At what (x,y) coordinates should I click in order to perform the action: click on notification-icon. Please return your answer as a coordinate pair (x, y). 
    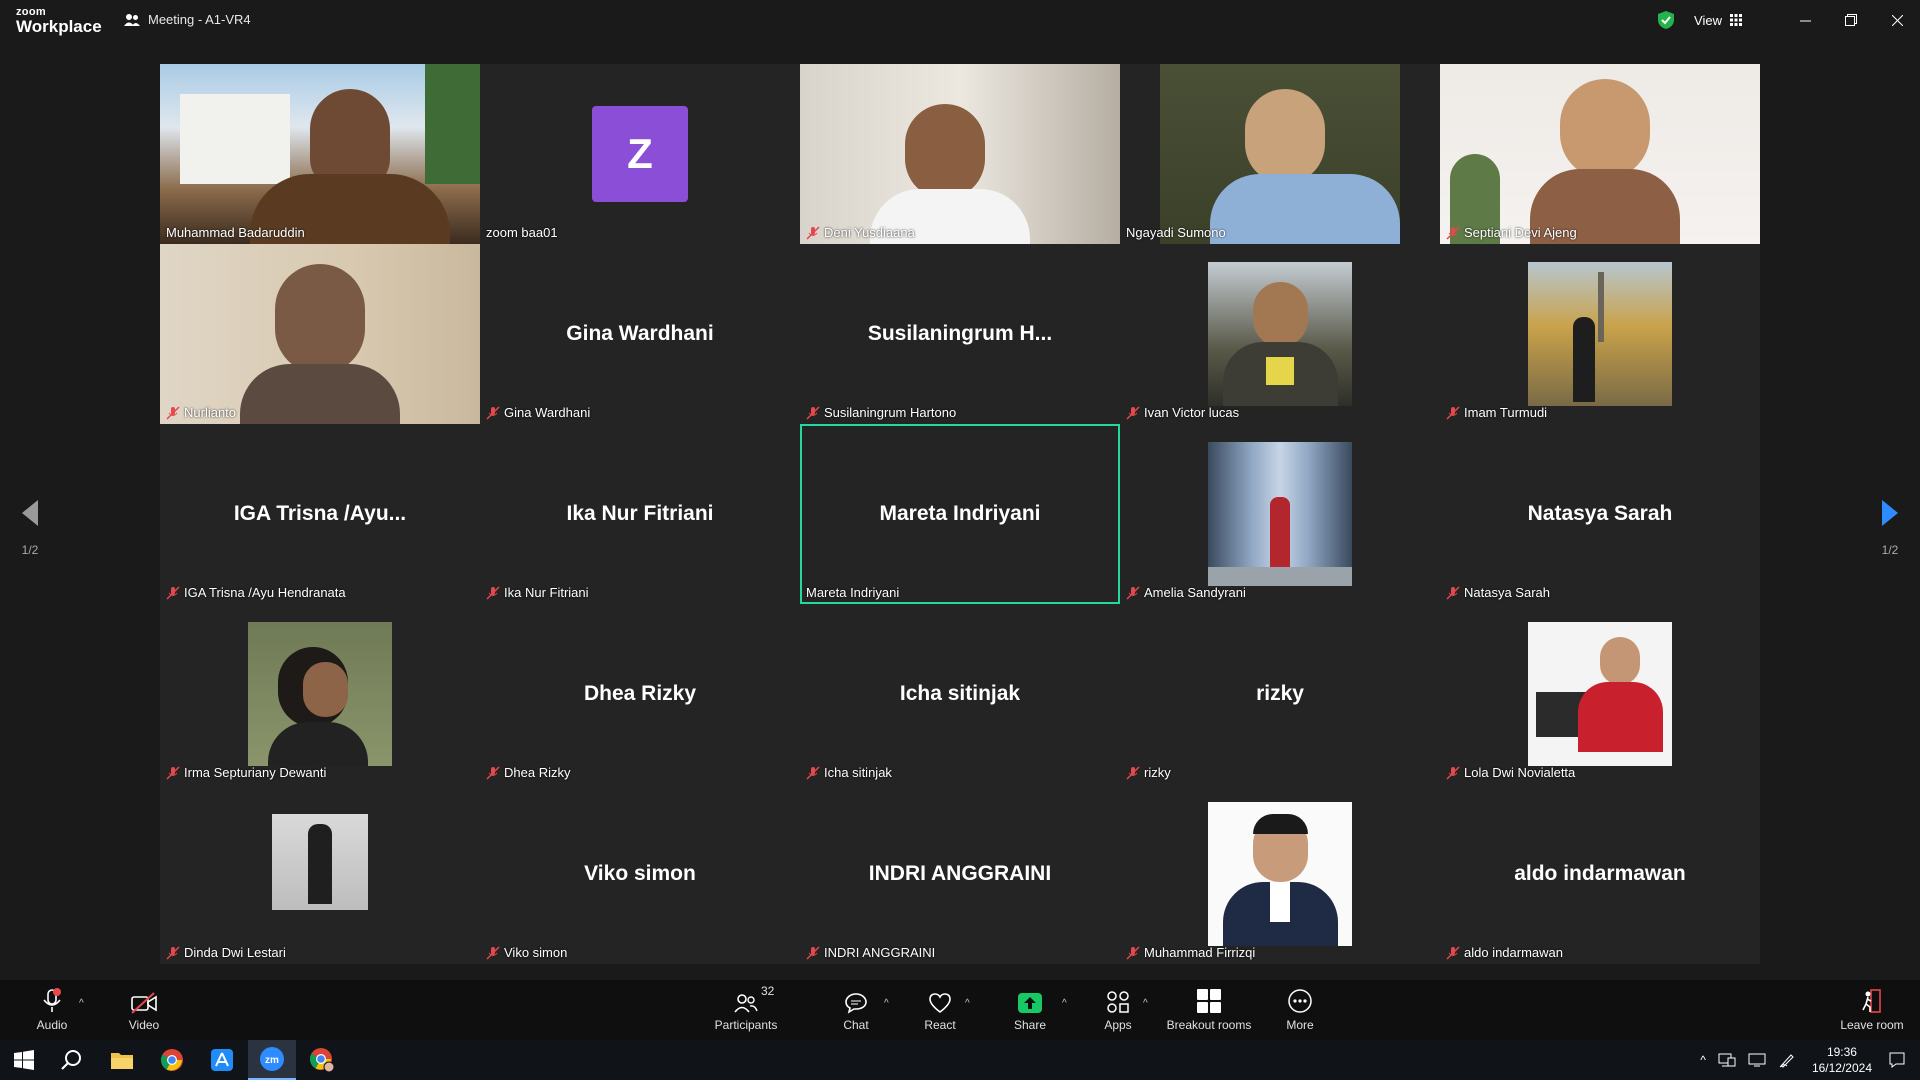
    Looking at the image, I should click on (1897, 1060).